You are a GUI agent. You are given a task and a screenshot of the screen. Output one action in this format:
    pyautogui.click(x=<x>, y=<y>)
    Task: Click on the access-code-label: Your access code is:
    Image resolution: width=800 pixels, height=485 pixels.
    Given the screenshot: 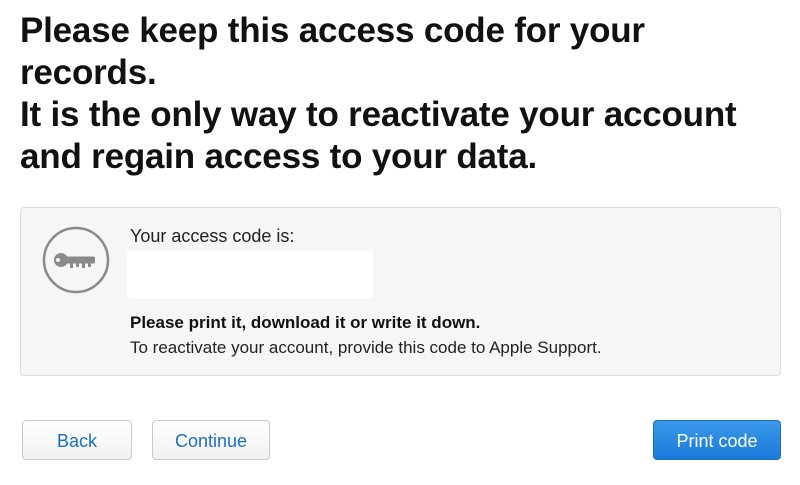 What is the action you would take?
    pyautogui.click(x=212, y=236)
    